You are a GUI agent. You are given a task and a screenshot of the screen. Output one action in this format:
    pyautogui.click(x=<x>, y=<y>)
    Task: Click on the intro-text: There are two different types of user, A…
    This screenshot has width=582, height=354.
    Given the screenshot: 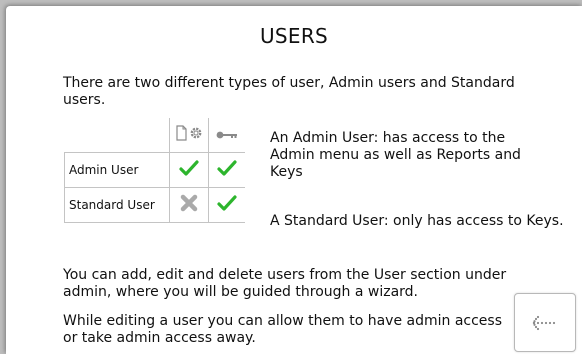 What is the action you would take?
    pyautogui.click(x=289, y=91)
    